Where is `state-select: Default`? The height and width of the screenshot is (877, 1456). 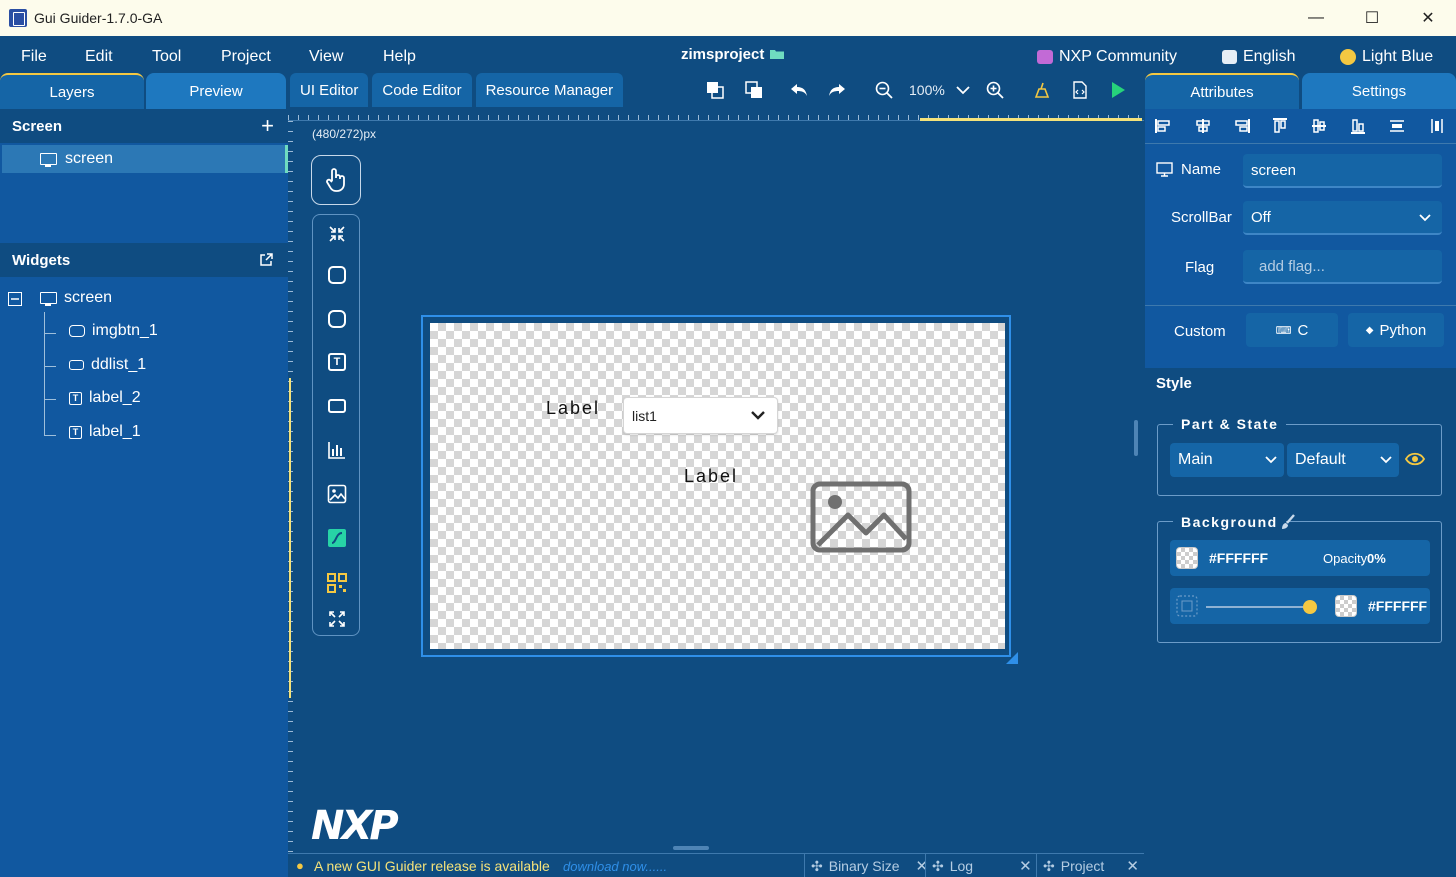
state-select: Default is located at coordinates (1343, 460).